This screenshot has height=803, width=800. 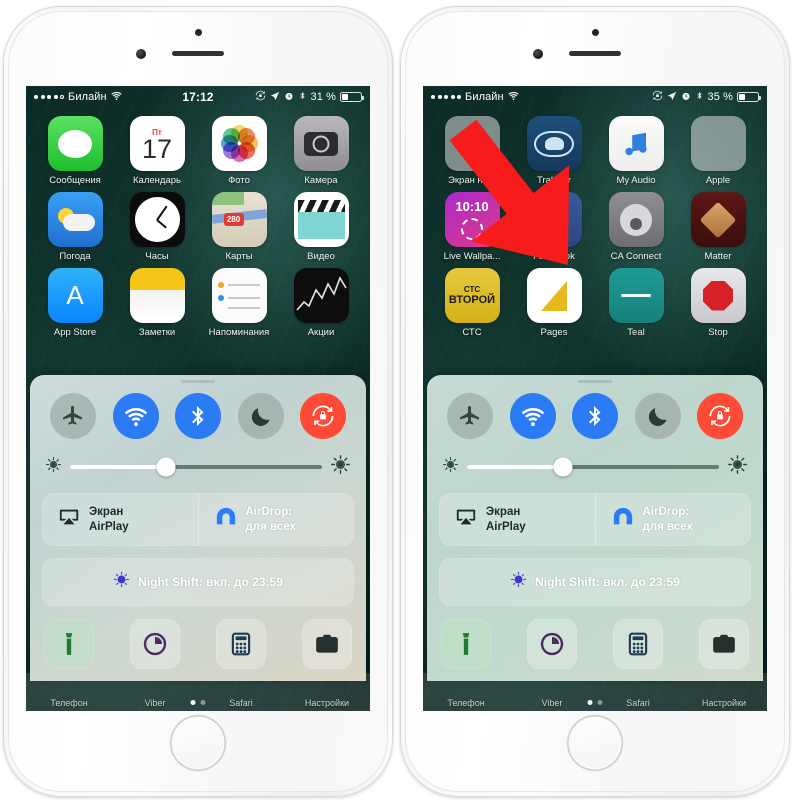 I want to click on pages-icon, so click(x=554, y=295).